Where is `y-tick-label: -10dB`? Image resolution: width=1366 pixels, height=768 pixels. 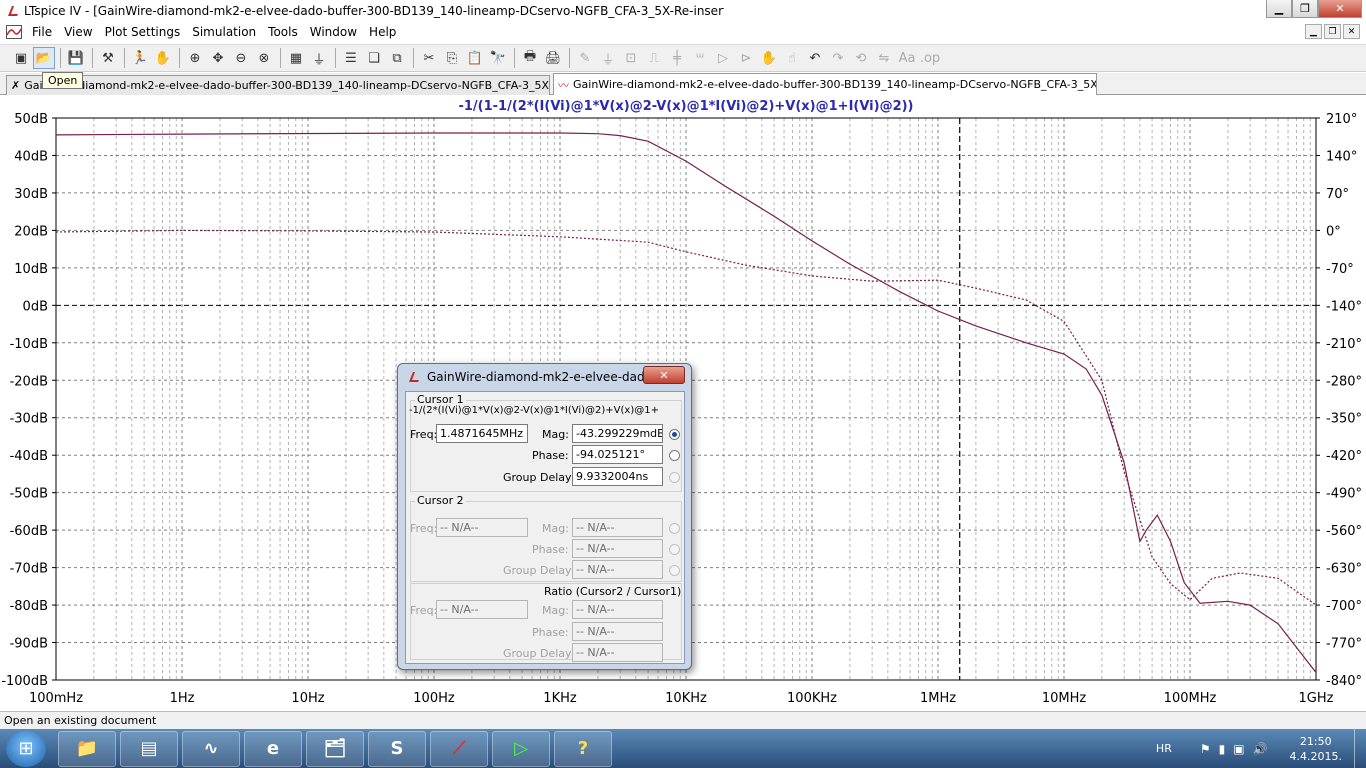
y-tick-label: -10dB is located at coordinates (29, 344).